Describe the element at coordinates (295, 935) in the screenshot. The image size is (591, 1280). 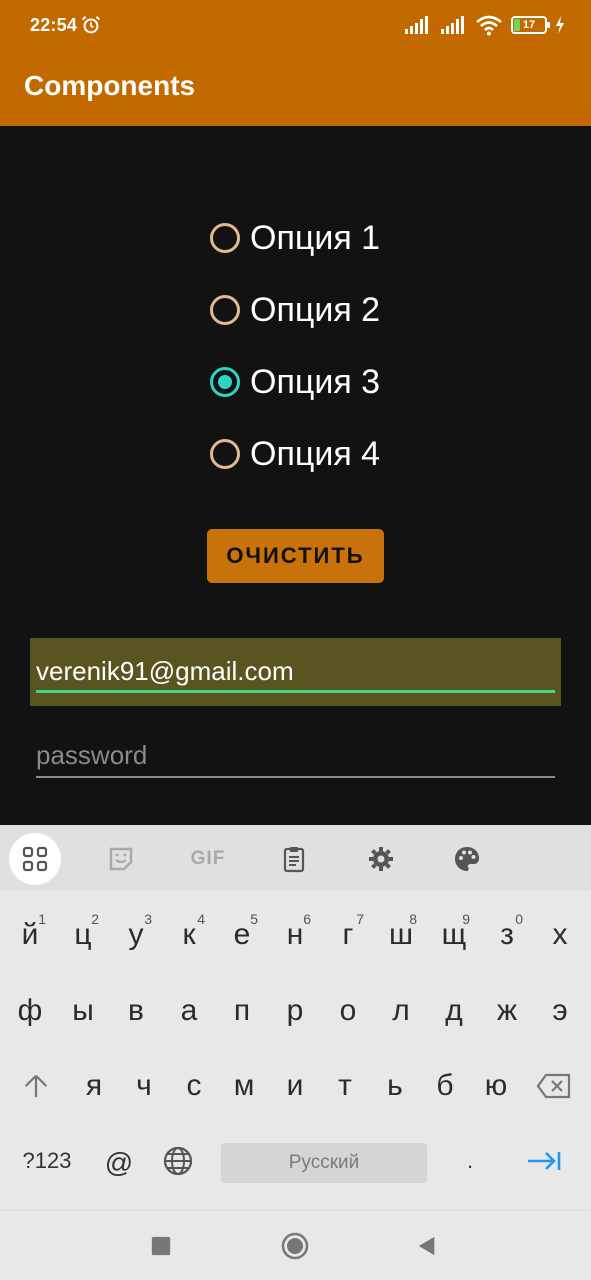
I see `key-н: н6` at that location.